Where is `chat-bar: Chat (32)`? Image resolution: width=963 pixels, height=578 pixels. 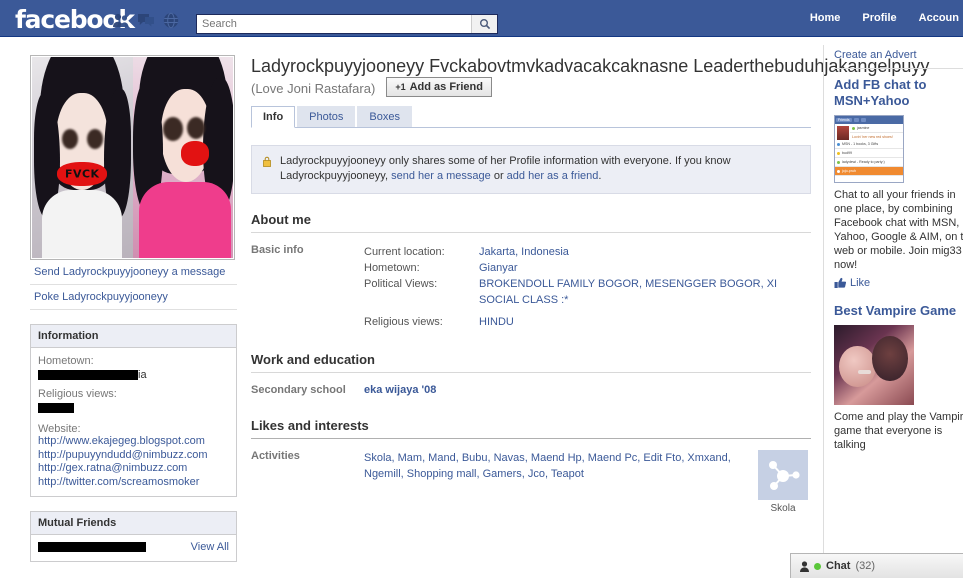 chat-bar: Chat (32) is located at coordinates (876, 565).